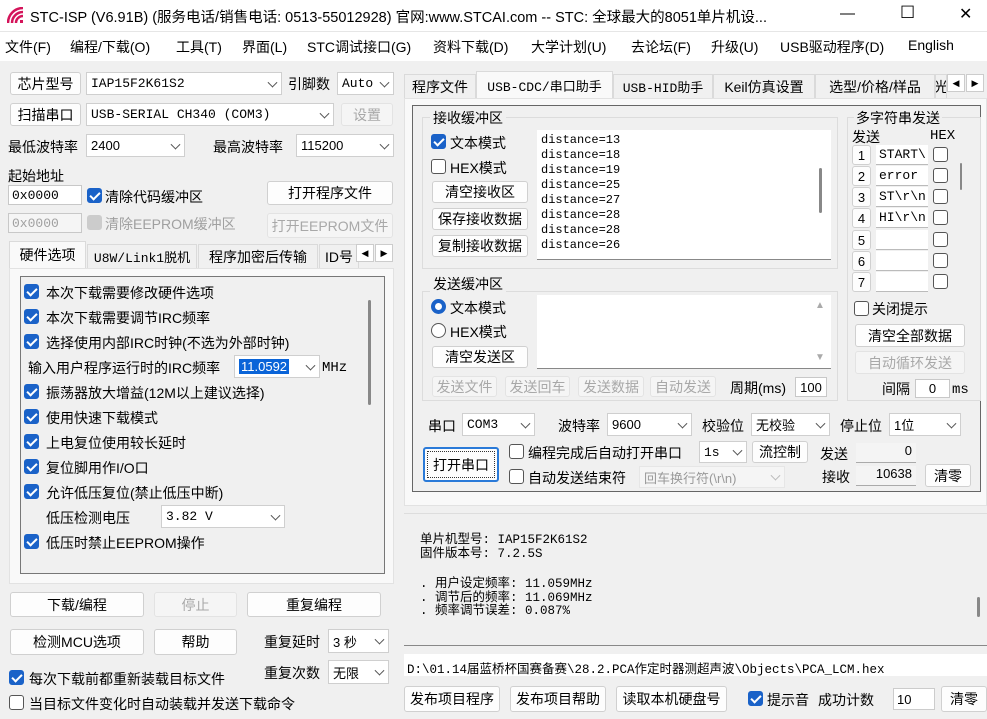 This screenshot has width=987, height=719. Describe the element at coordinates (480, 219) in the screenshot. I see `save-receive-button: 保存接收数据` at that location.